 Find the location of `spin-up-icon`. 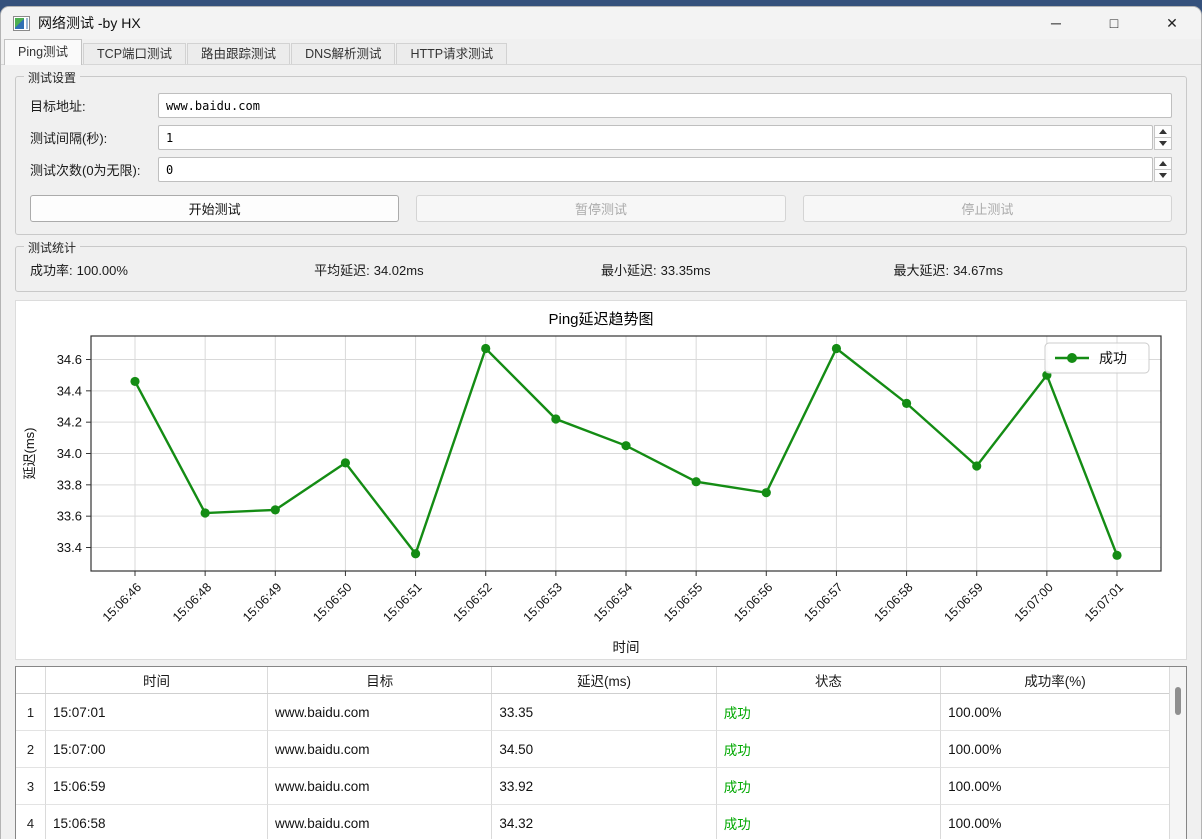

spin-up-icon is located at coordinates (1163, 131).